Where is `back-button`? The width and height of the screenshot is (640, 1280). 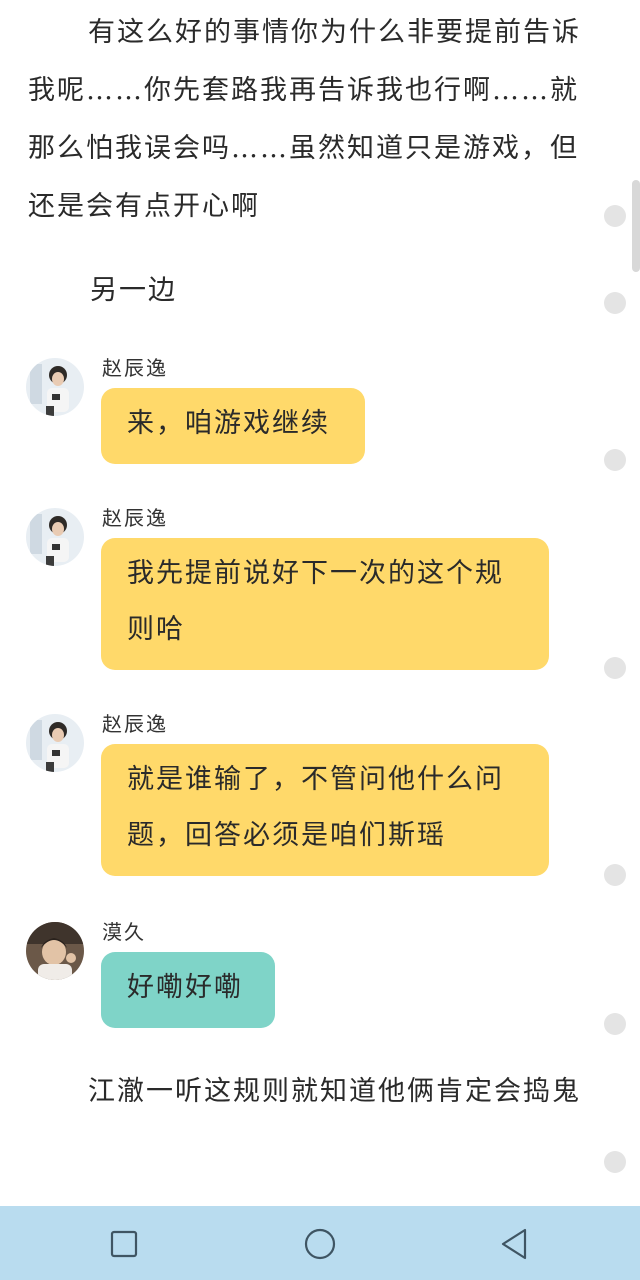 back-button is located at coordinates (514, 1244).